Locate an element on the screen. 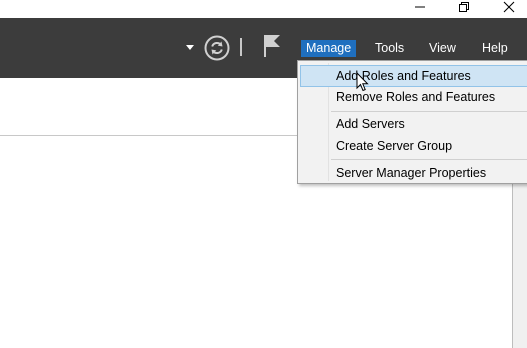  menu-item-server-manager-properties: Server Manager Properties is located at coordinates (413, 173).